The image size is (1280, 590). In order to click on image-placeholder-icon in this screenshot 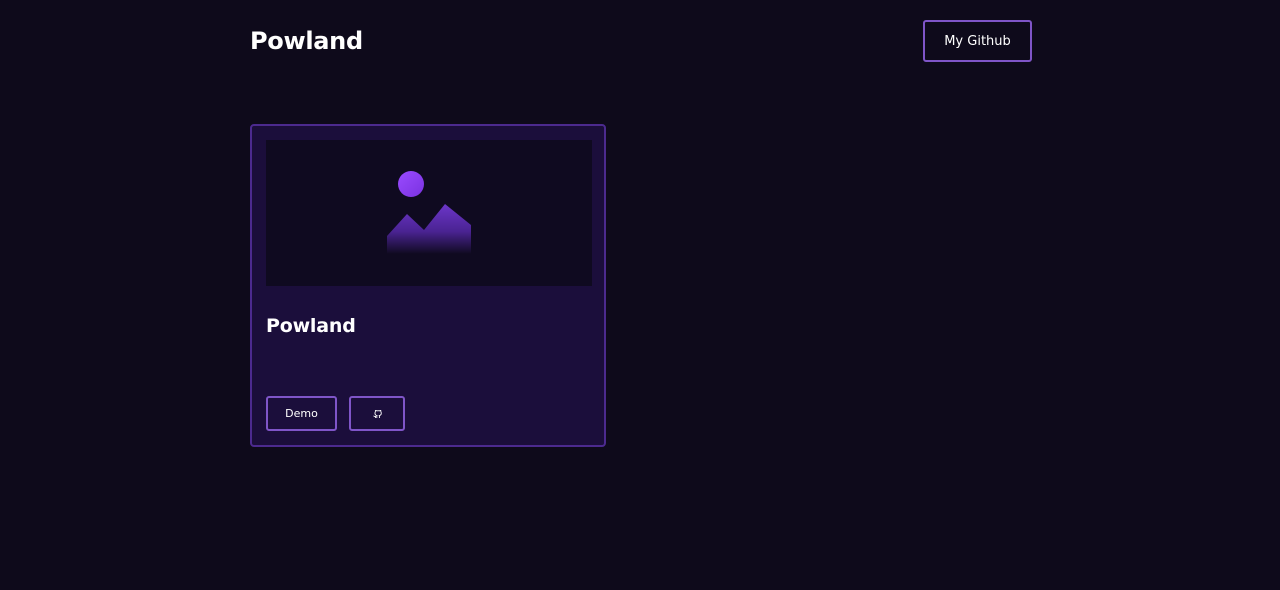, I will do `click(429, 212)`.